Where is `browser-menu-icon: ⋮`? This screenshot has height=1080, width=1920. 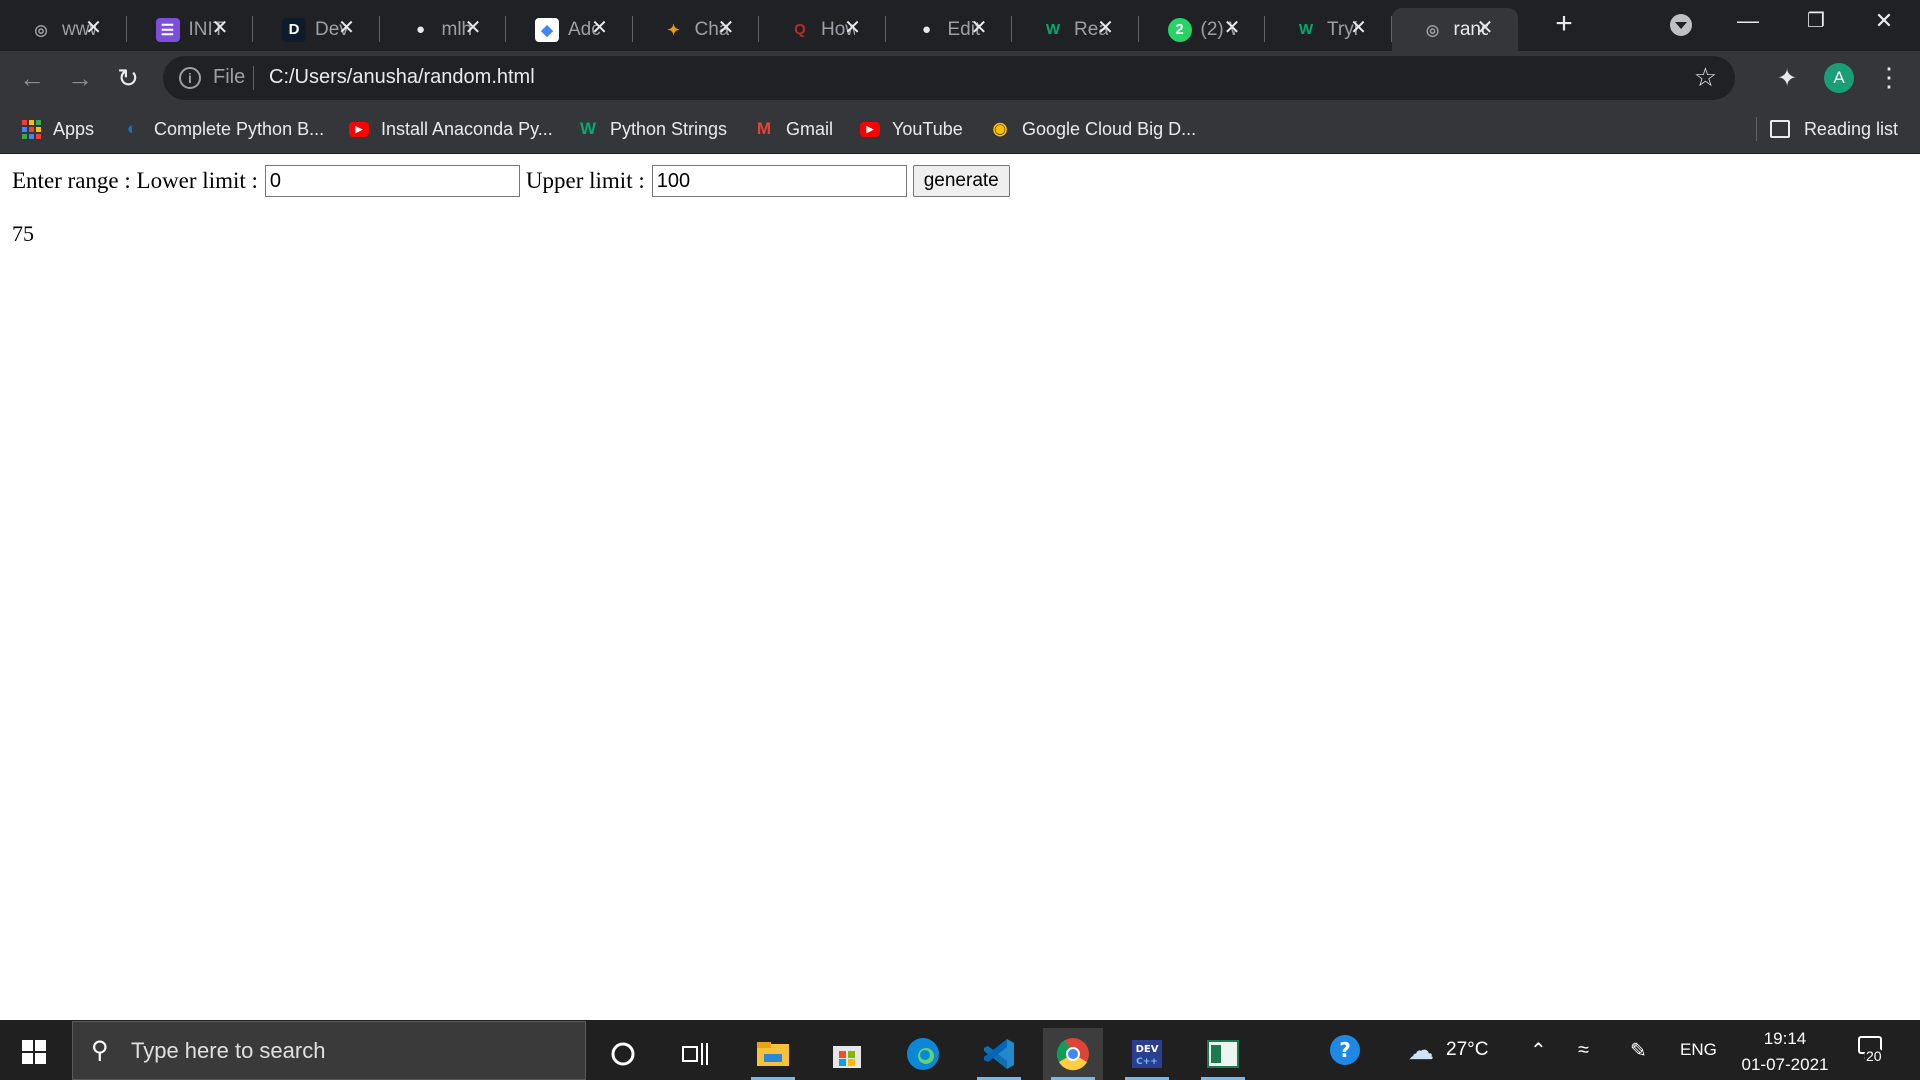 browser-menu-icon: ⋮ is located at coordinates (1889, 77).